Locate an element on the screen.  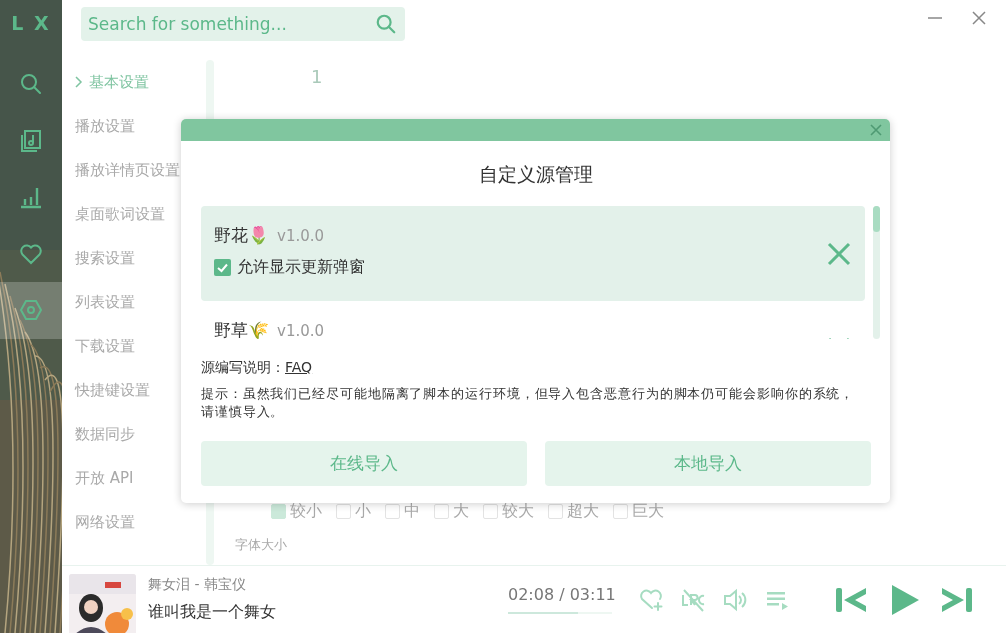
app-logo: L X is located at coordinates (31, 24).